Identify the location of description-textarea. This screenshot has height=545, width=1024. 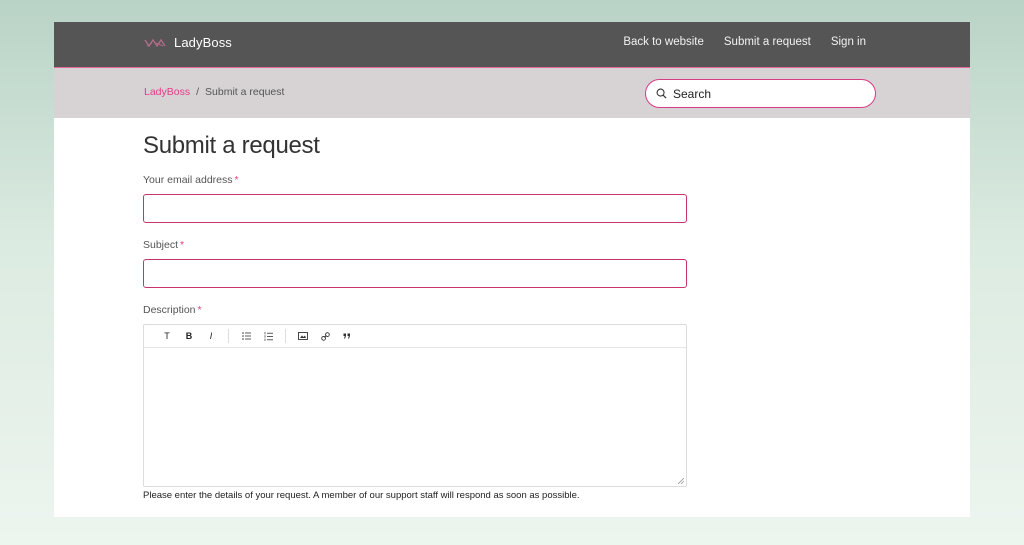
(415, 417).